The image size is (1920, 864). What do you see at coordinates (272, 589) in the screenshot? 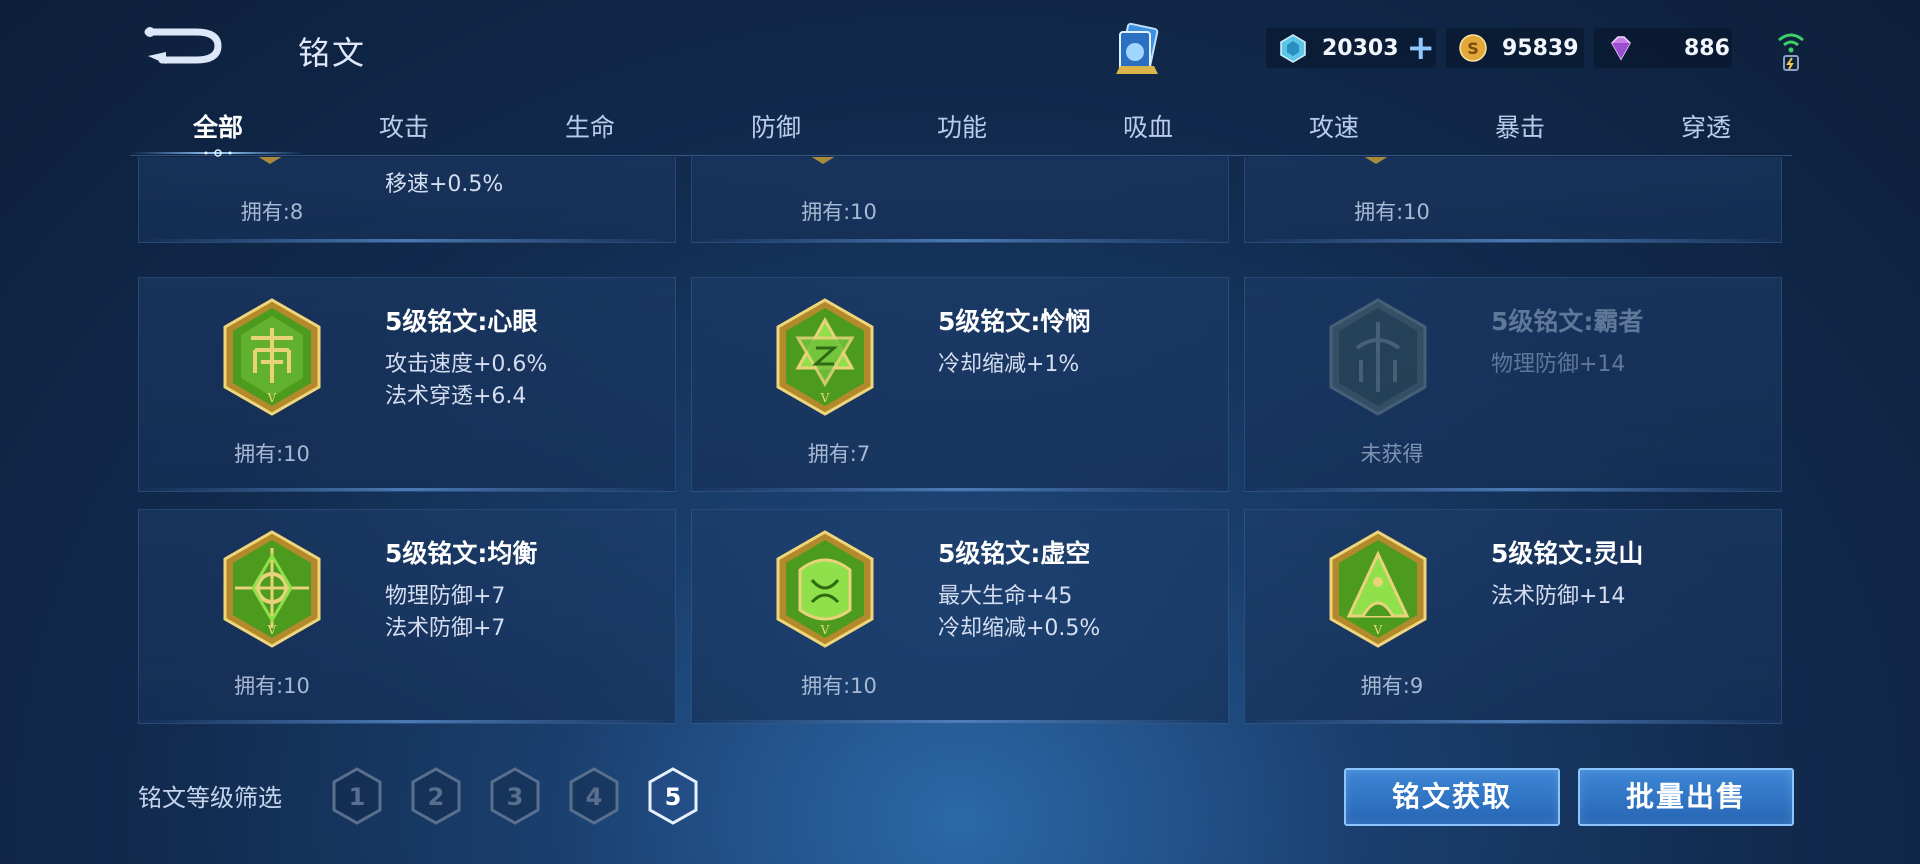
I see `balance-emblem-icon: V` at bounding box center [272, 589].